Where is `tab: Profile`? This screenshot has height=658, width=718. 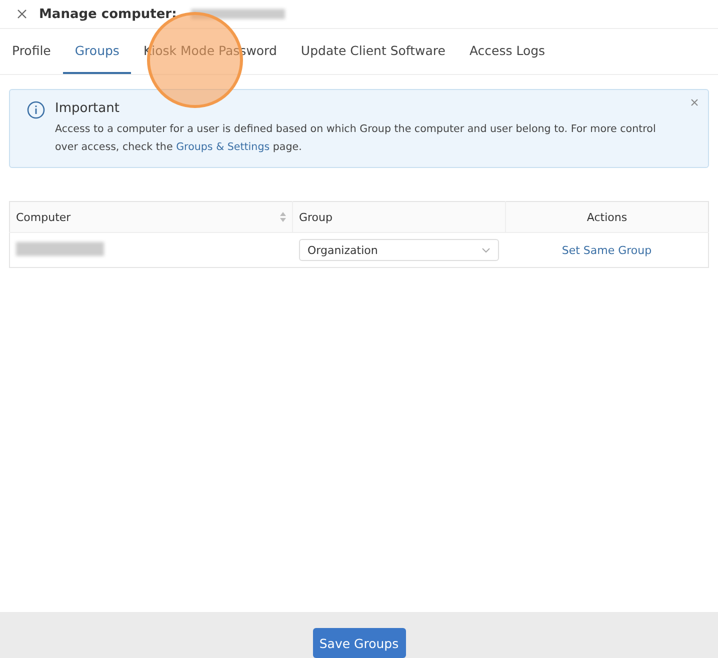
tab: Profile is located at coordinates (31, 51).